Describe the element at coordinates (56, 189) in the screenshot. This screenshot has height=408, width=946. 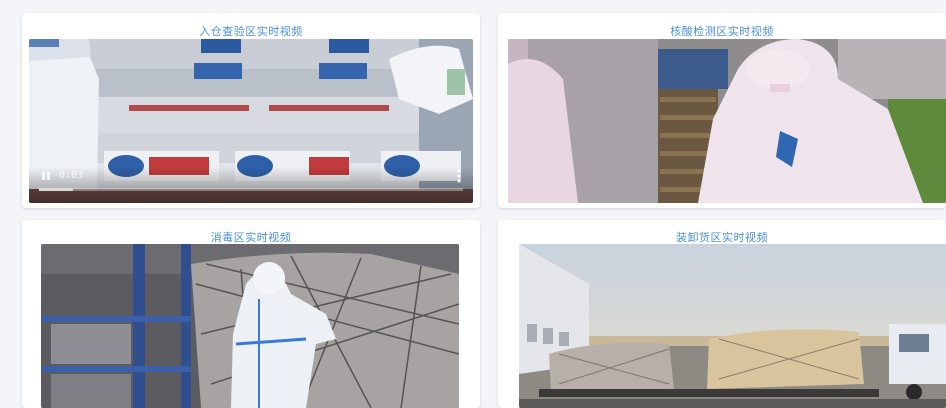
I see `progress-fill` at that location.